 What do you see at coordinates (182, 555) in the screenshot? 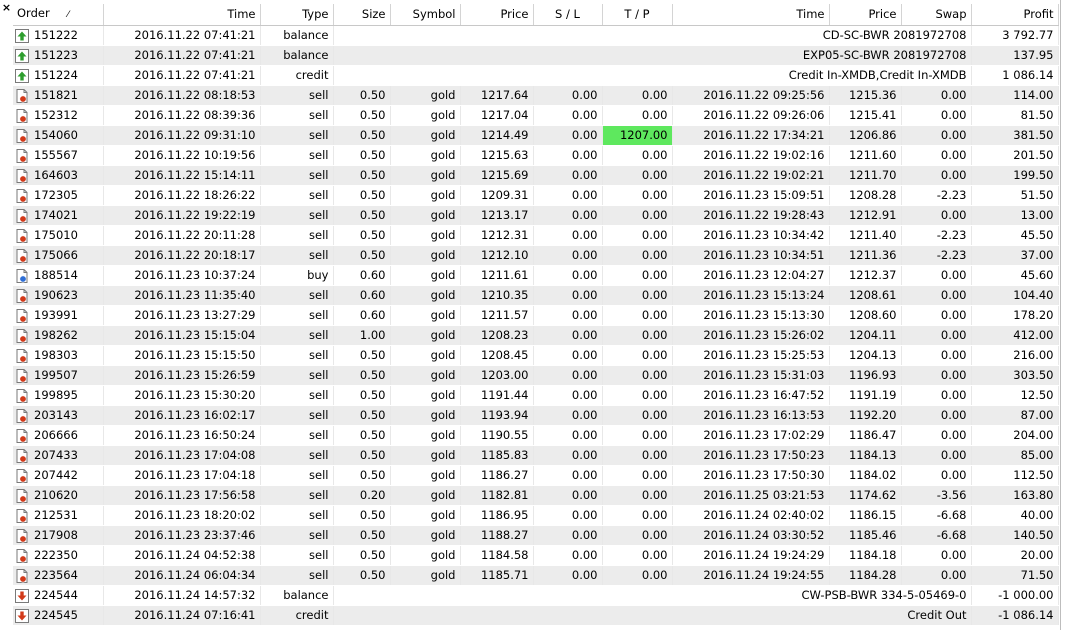
I see `open-time-cell: 2016.11.24 04:52:38` at bounding box center [182, 555].